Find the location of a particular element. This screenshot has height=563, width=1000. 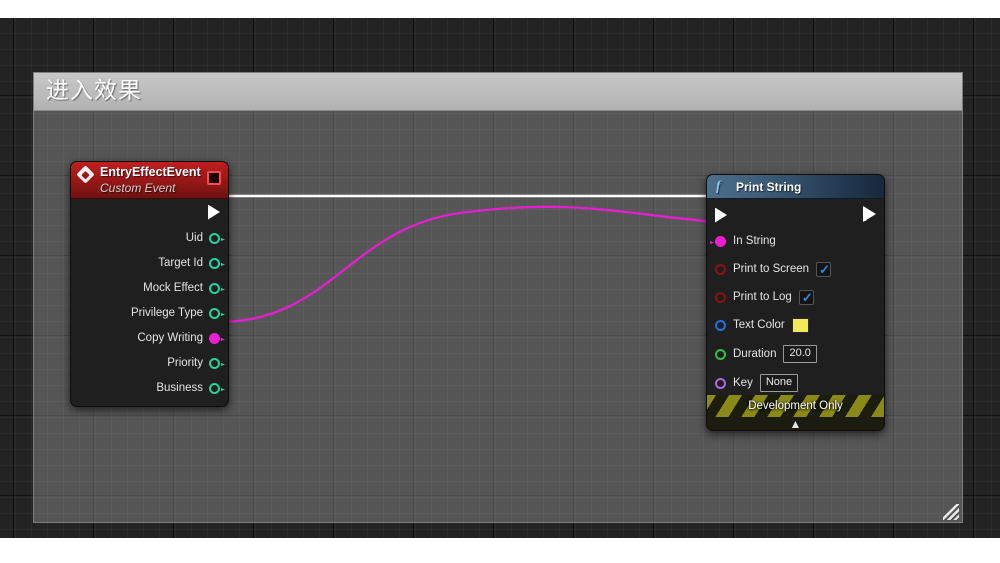

fn-pin-in-string: In String is located at coordinates (741, 241).